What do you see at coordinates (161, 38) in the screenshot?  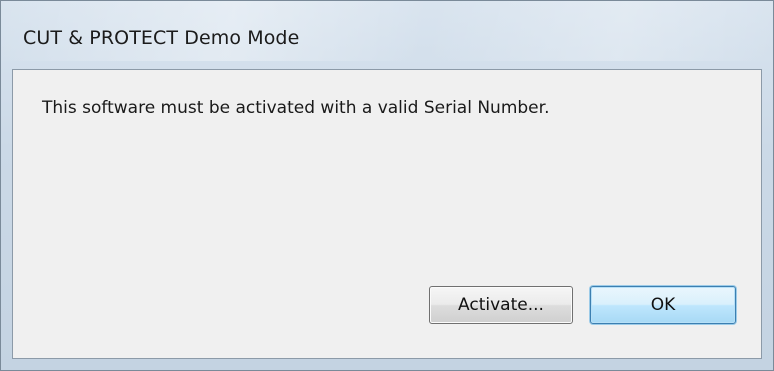 I see `window-title: CUT & PROTECT Demo Mode` at bounding box center [161, 38].